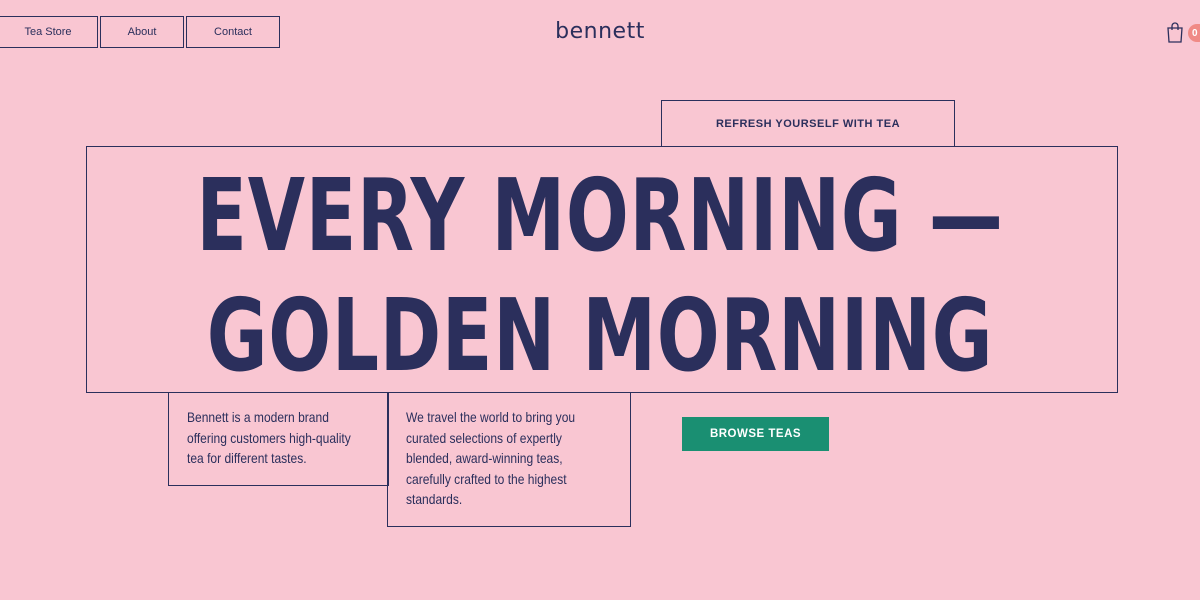 The image size is (1200, 600). What do you see at coordinates (258, 417) in the screenshot?
I see `brand-description-line: Bennett is a modern brand` at bounding box center [258, 417].